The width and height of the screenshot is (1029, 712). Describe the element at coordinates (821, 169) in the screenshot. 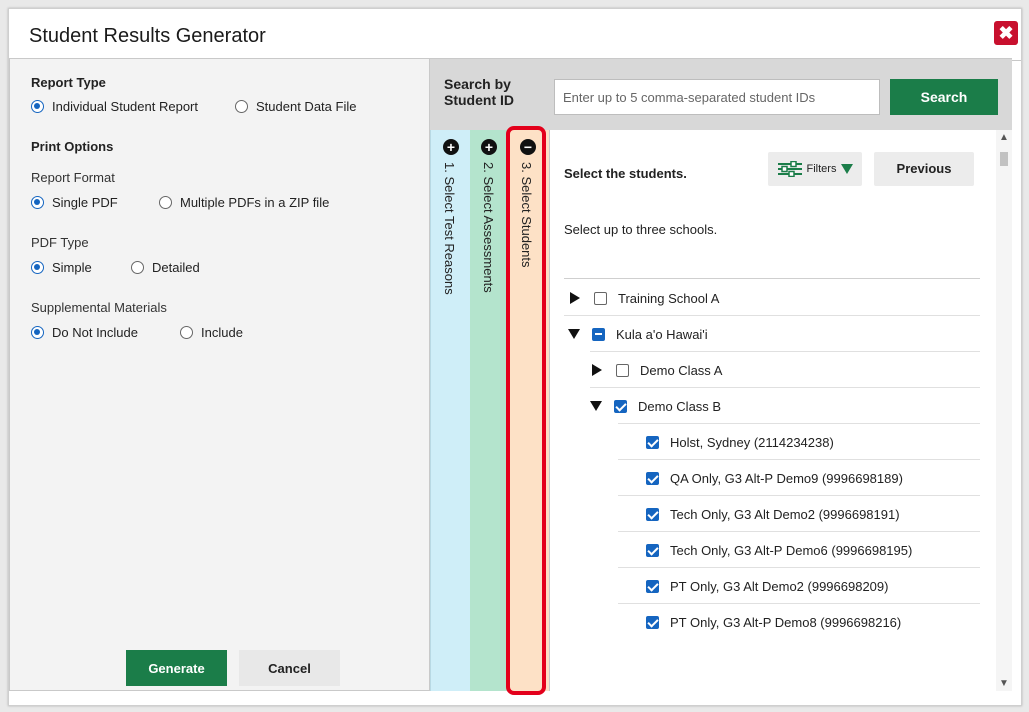

I see `filters-label: Filters` at that location.